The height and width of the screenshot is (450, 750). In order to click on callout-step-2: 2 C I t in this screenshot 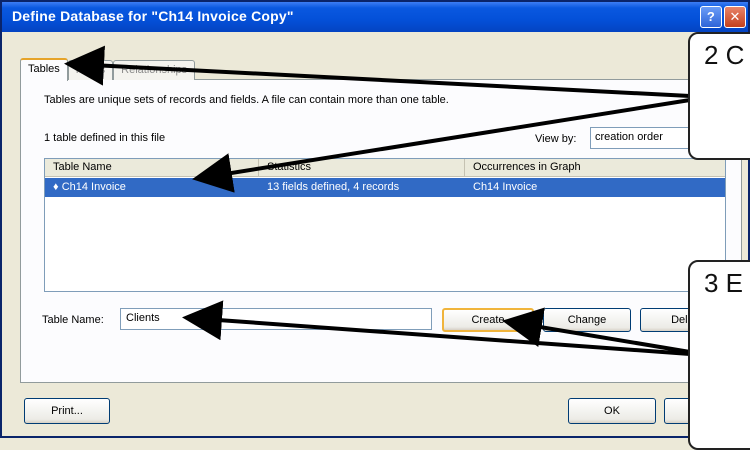, I will do `click(719, 96)`.